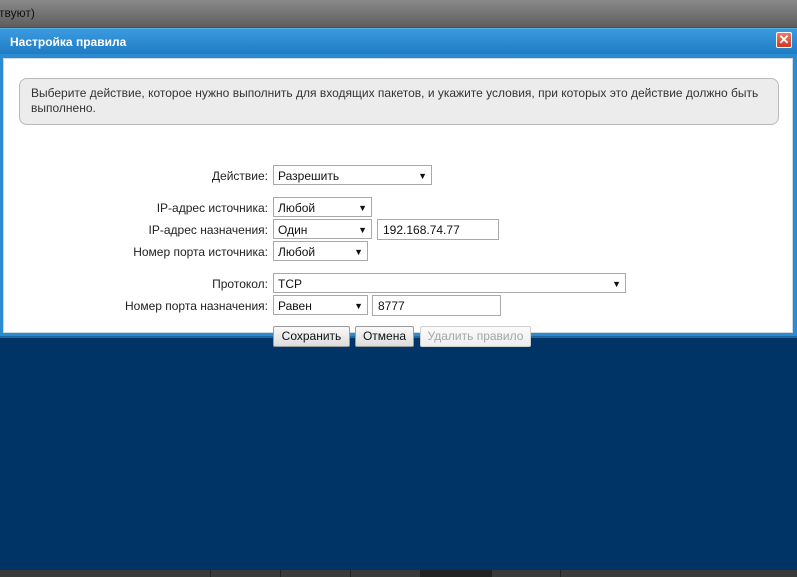 The image size is (797, 577). Describe the element at coordinates (384, 336) in the screenshot. I see `cancel-button: Отмена` at that location.